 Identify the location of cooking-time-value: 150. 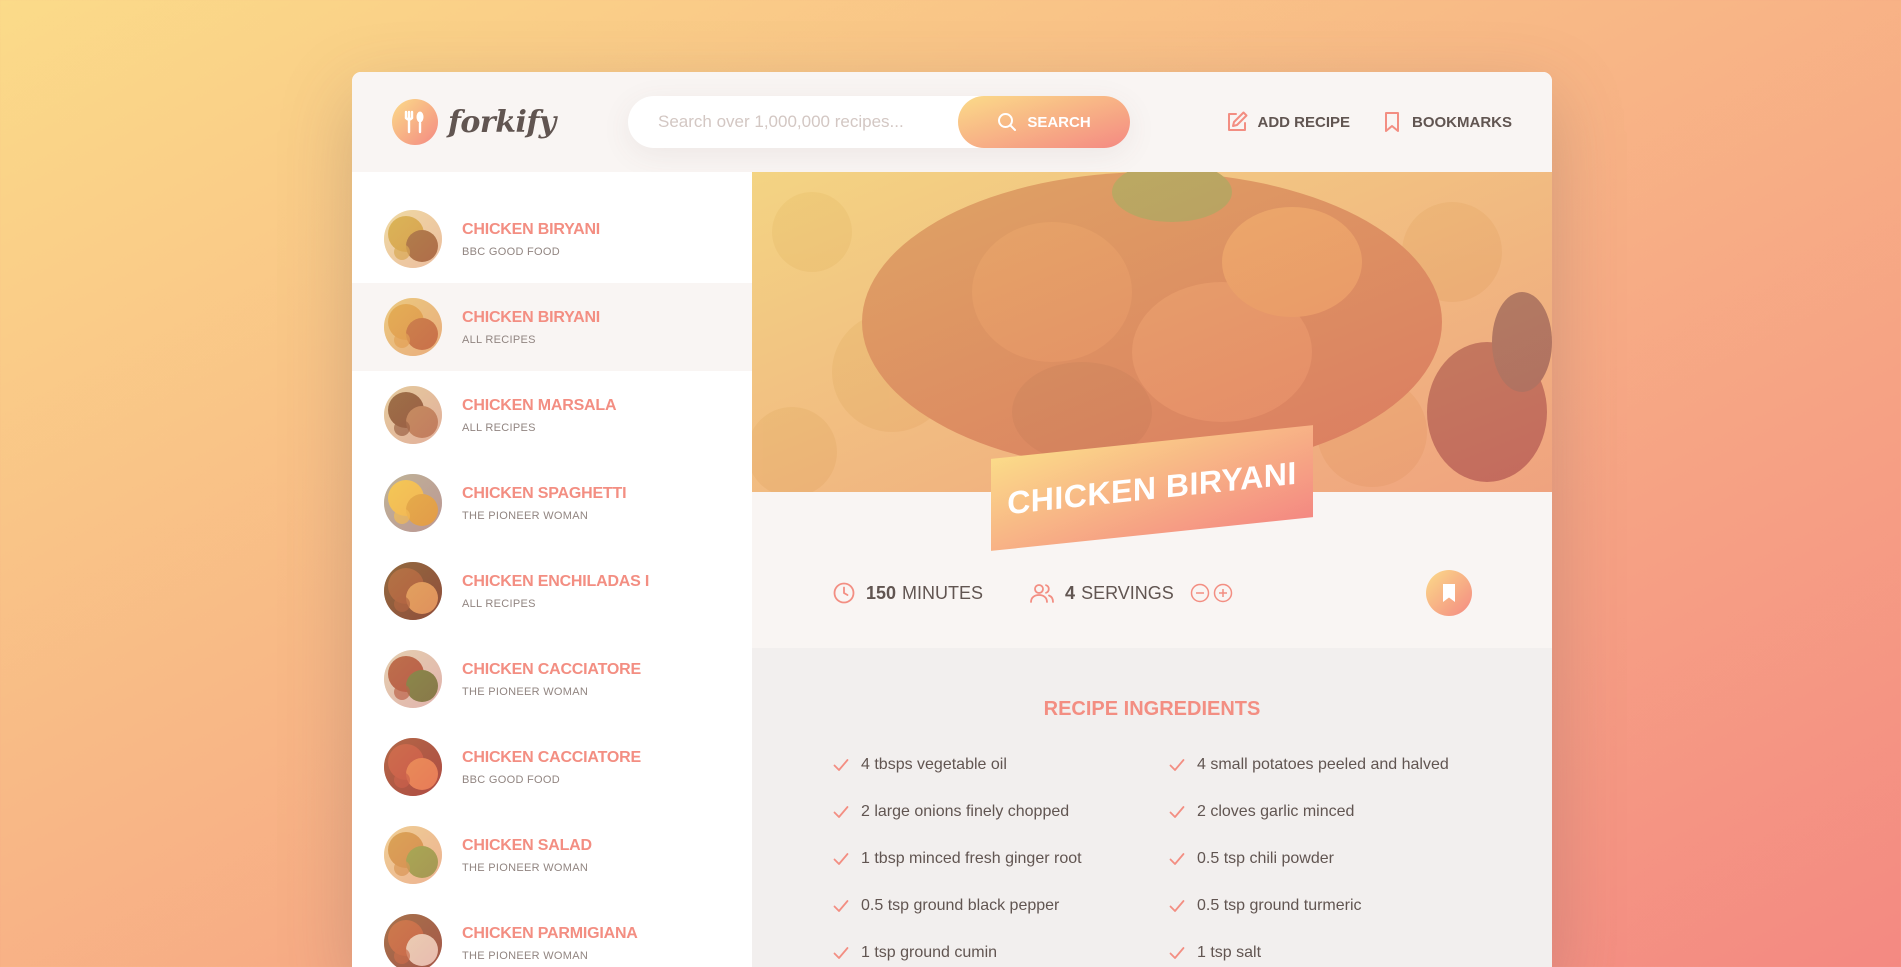
(881, 592).